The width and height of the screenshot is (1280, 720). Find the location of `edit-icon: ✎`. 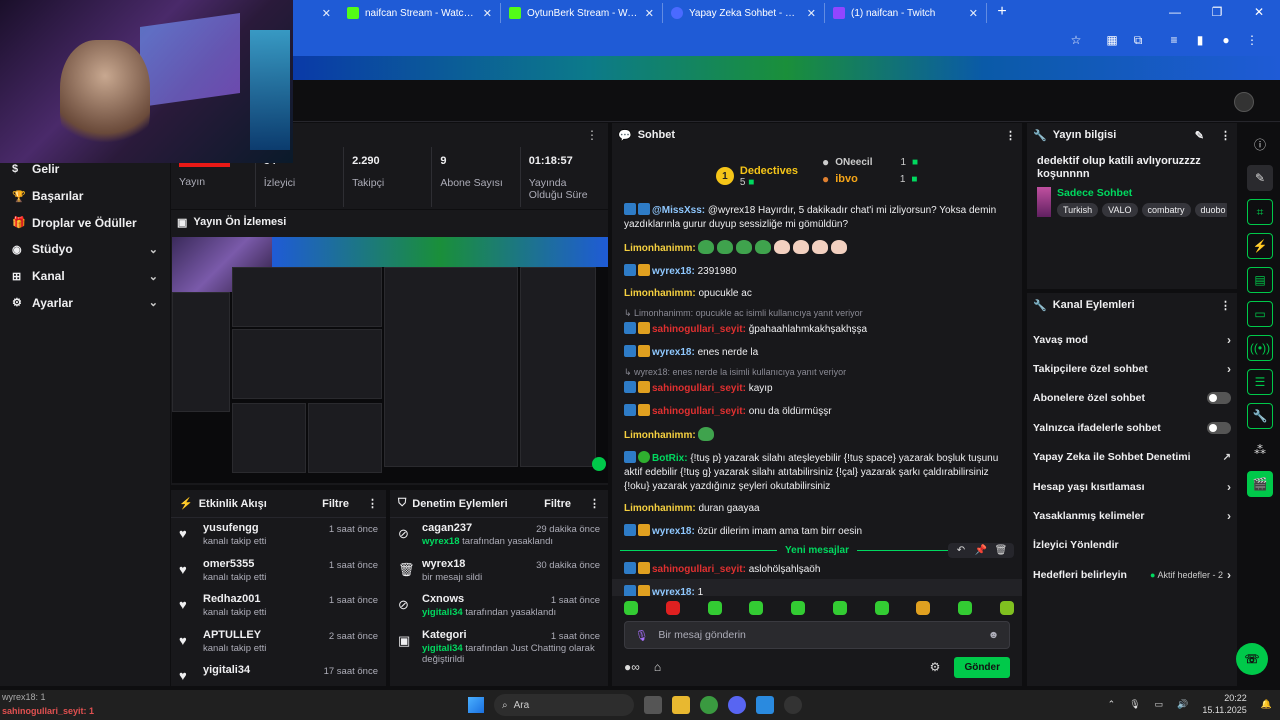

edit-icon: ✎ is located at coordinates (1199, 135).